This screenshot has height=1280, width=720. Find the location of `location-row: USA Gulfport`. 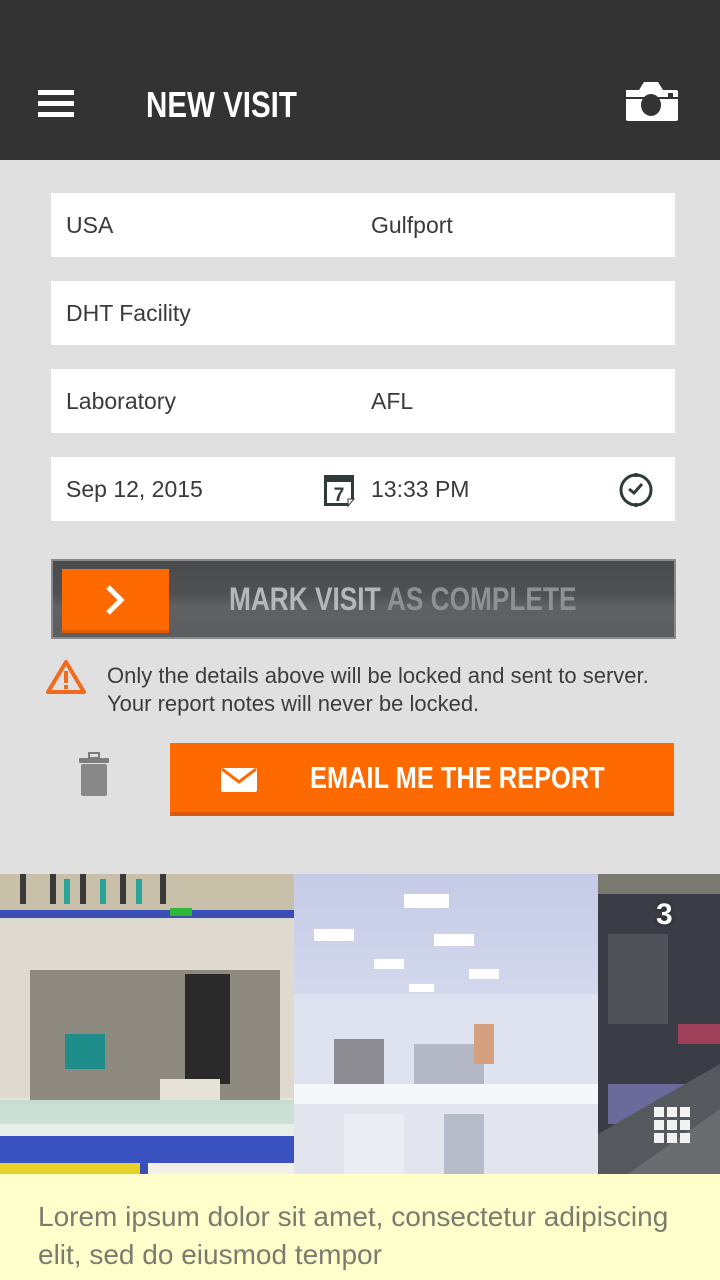

location-row: USA Gulfport is located at coordinates (363, 225).